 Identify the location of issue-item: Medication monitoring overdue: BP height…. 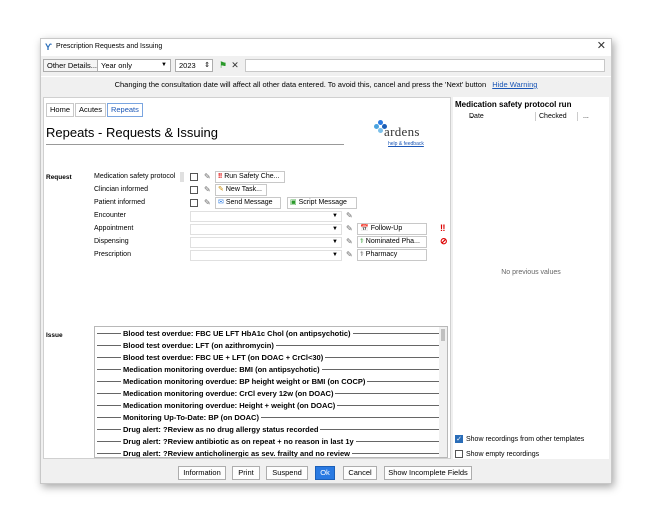
(267, 382).